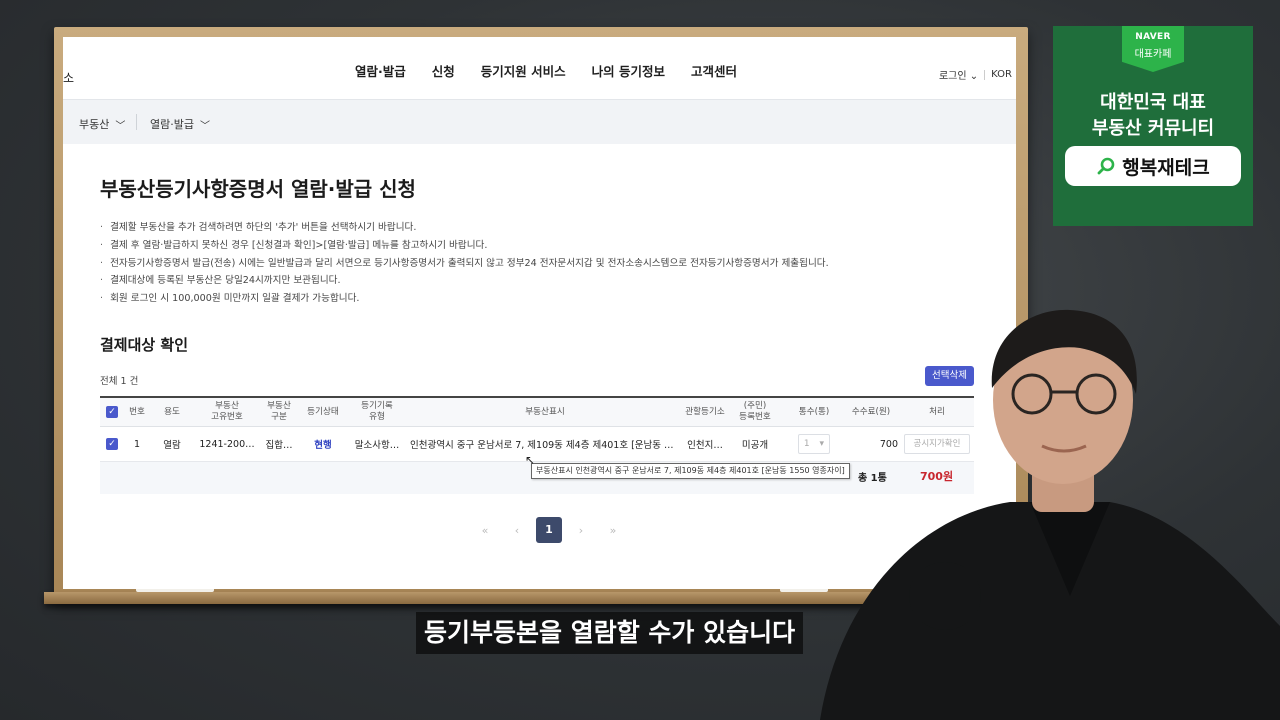  What do you see at coordinates (137, 411) in the screenshot?
I see `header-no: 번호` at bounding box center [137, 411].